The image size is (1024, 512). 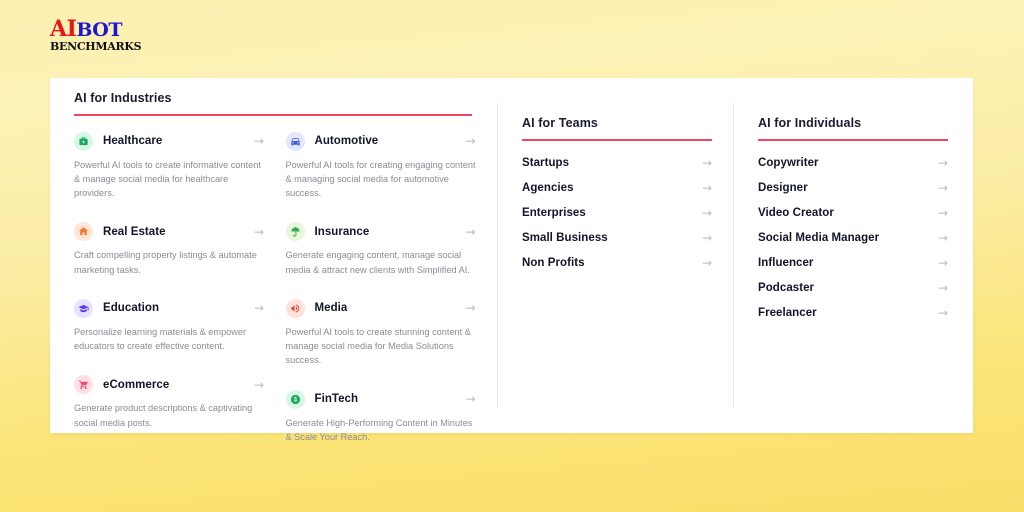 I want to click on list-item: Small Business →, so click(x=617, y=238).